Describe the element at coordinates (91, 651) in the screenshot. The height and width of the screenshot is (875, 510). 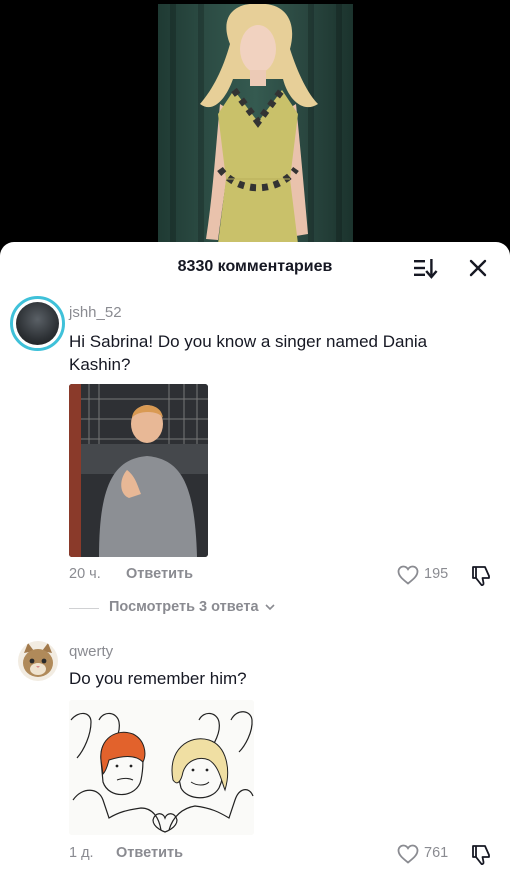
I see `comment-username: qwerty` at that location.